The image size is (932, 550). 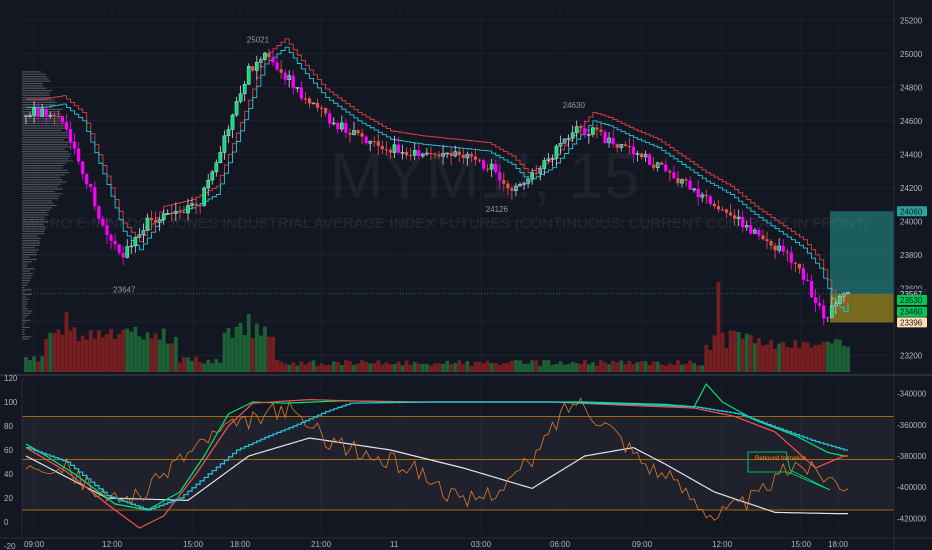 What do you see at coordinates (560, 544) in the screenshot?
I see `time-tick-label: 06:00` at bounding box center [560, 544].